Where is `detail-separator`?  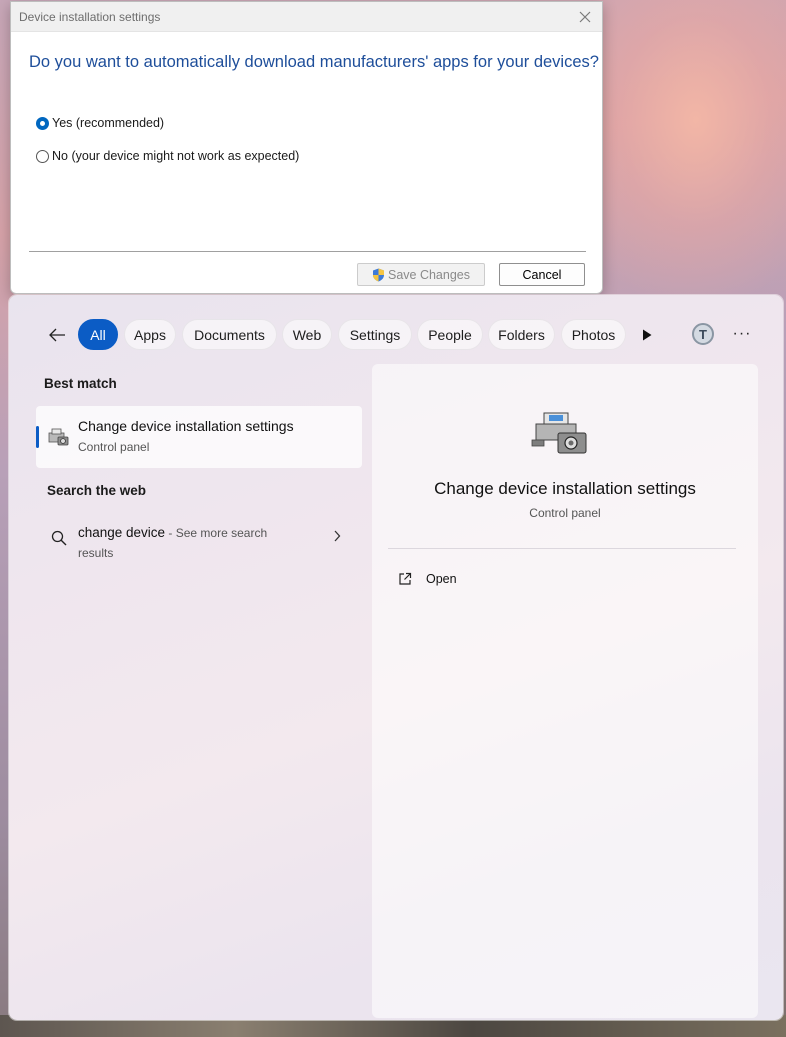
detail-separator is located at coordinates (562, 548).